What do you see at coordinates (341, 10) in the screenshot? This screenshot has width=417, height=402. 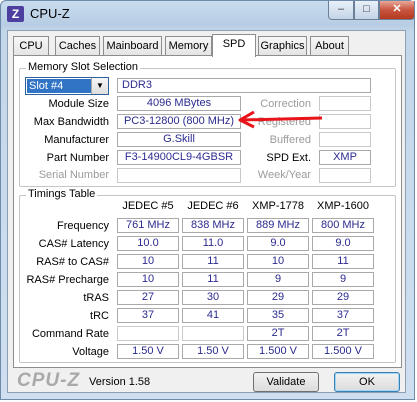 I see `minimize-button: –` at bounding box center [341, 10].